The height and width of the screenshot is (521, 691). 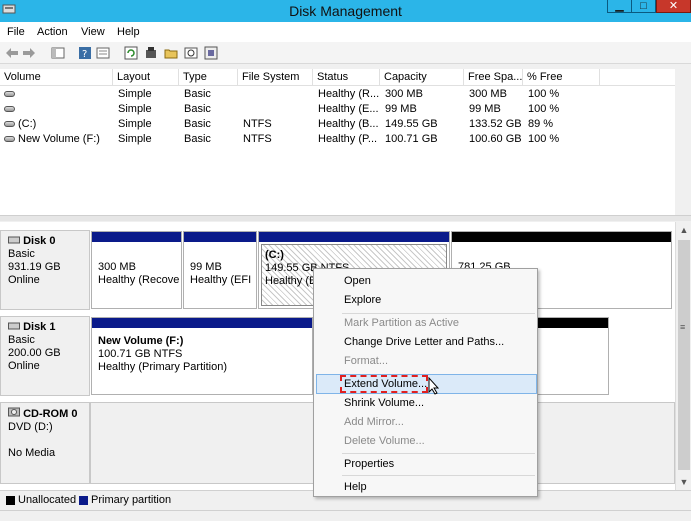 I want to click on maximize-button: □, so click(x=643, y=6).